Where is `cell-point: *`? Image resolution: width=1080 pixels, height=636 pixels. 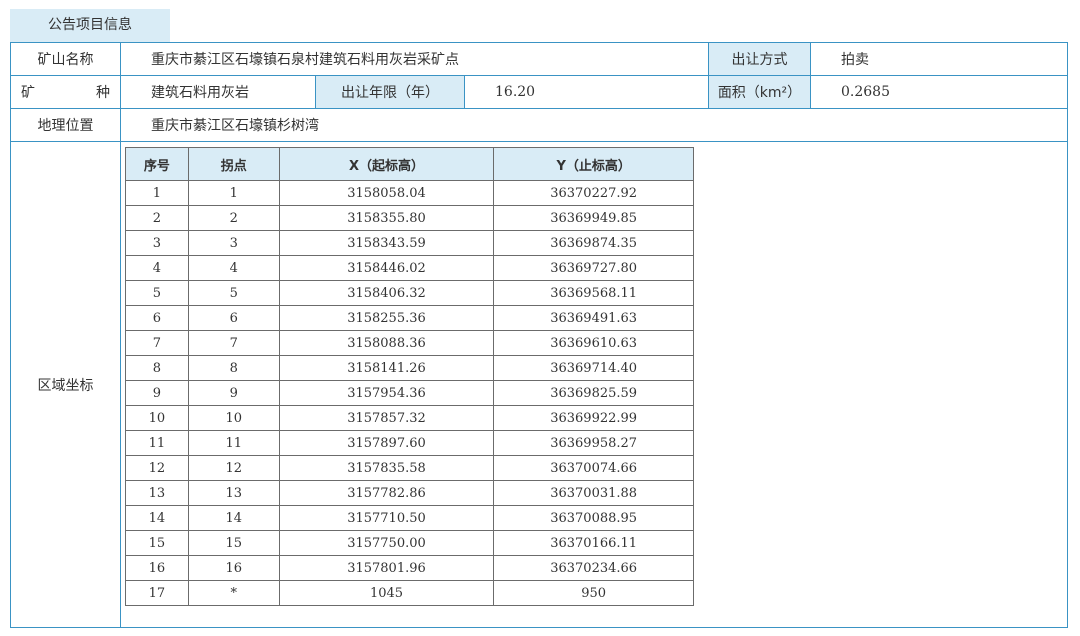
cell-point: * is located at coordinates (233, 593).